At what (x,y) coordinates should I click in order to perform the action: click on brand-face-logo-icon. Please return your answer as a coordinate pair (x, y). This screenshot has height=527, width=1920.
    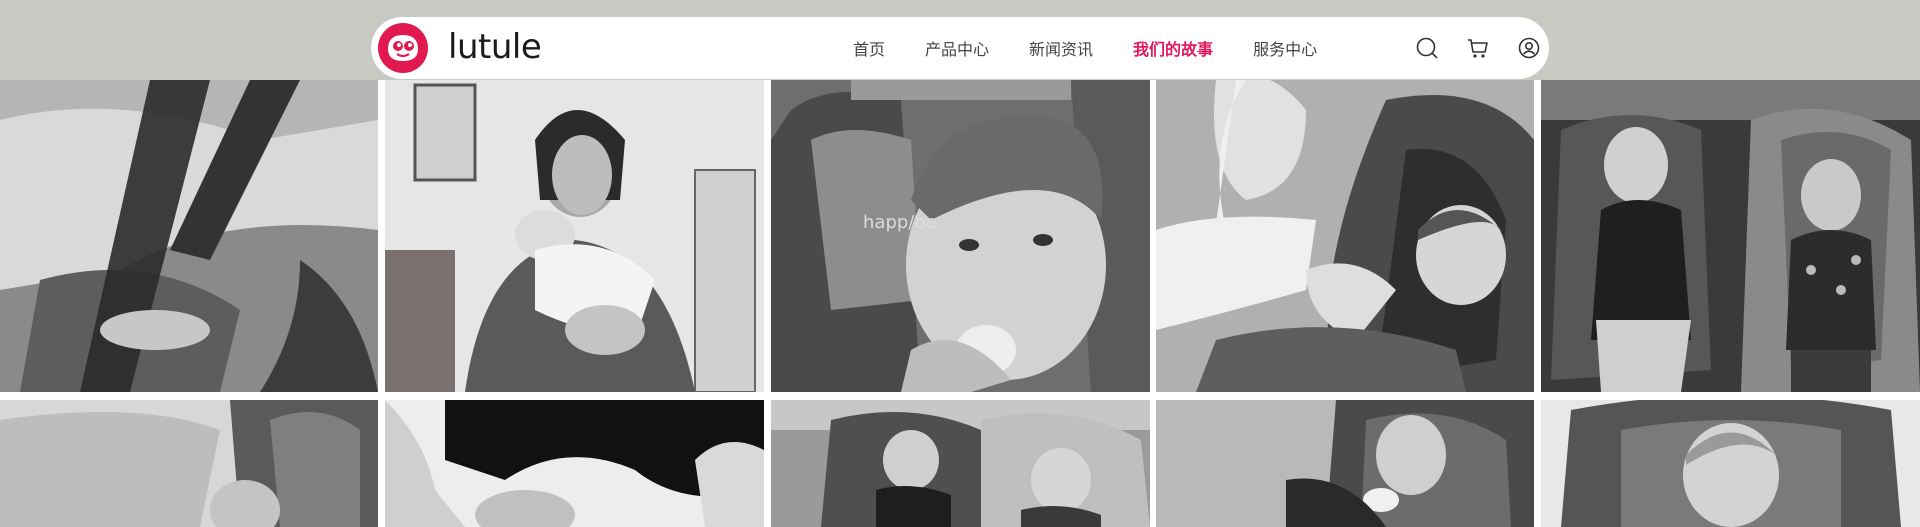
    Looking at the image, I should click on (403, 48).